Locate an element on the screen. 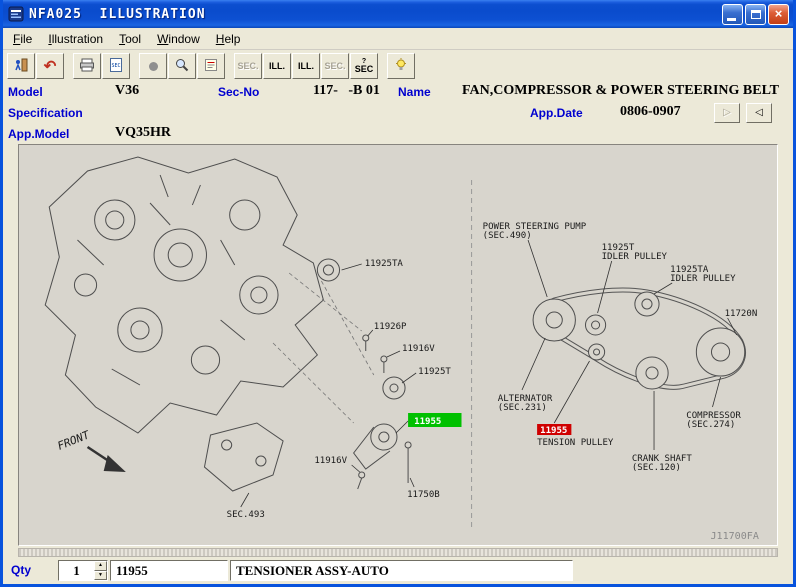  svg-text: FRONT is located at coordinates (74, 440).